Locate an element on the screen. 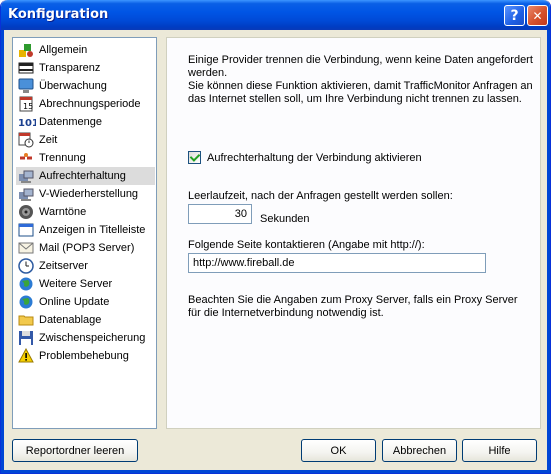 The image size is (551, 474). help-title-button: ? is located at coordinates (514, 15).